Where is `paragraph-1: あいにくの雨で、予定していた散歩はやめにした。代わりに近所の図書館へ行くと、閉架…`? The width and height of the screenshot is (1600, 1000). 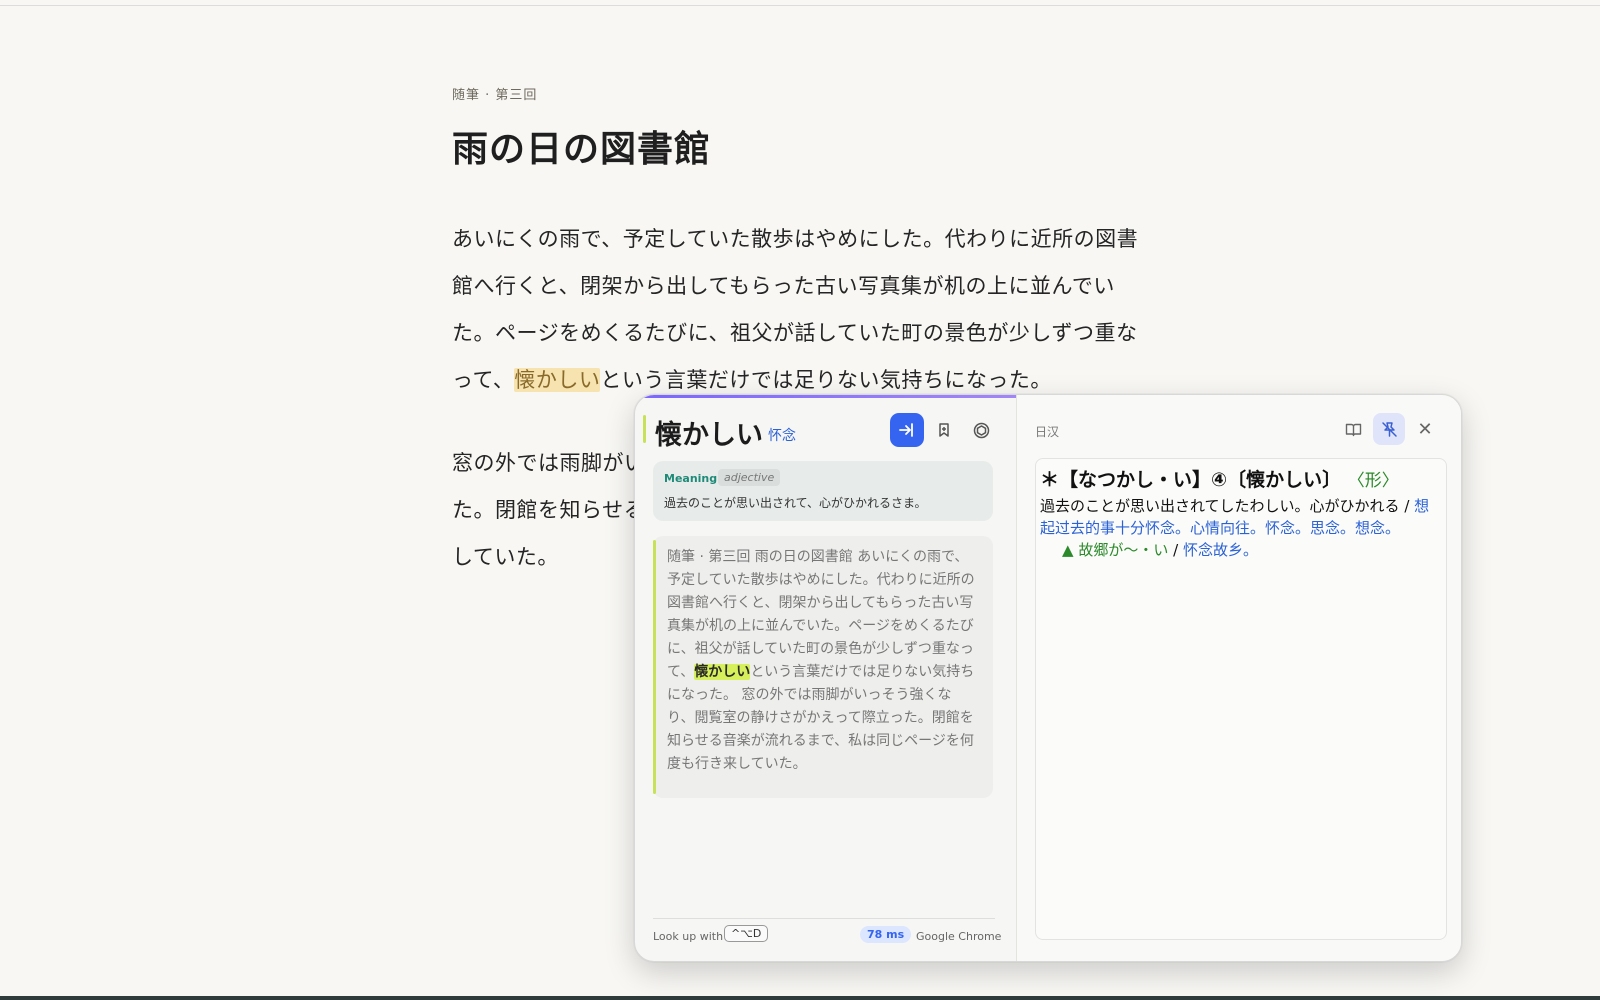 paragraph-1: あいにくの雨で、予定していた散歩はやめにした。代わりに近所の図書館へ行くと、閉架… is located at coordinates (802, 310).